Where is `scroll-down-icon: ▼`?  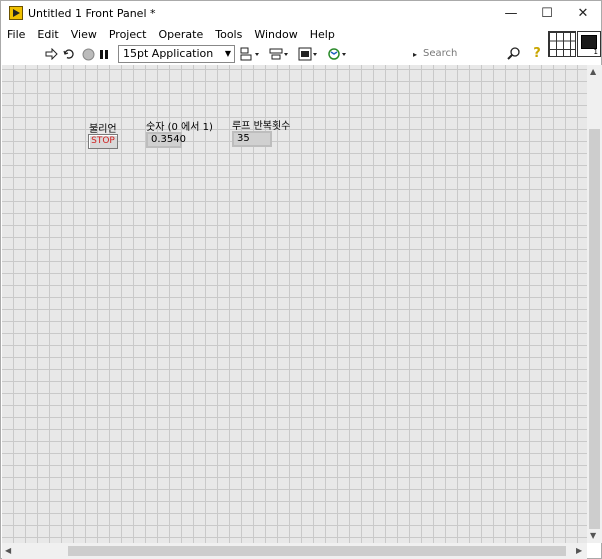
scroll-down-icon: ▼ is located at coordinates (593, 535).